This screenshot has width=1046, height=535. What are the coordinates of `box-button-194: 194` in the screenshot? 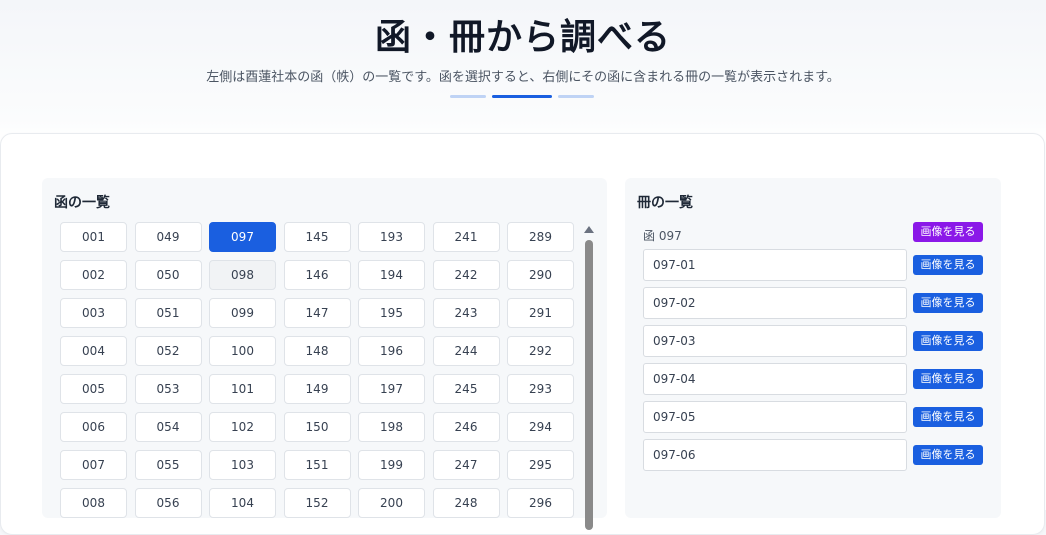 It's located at (391, 275).